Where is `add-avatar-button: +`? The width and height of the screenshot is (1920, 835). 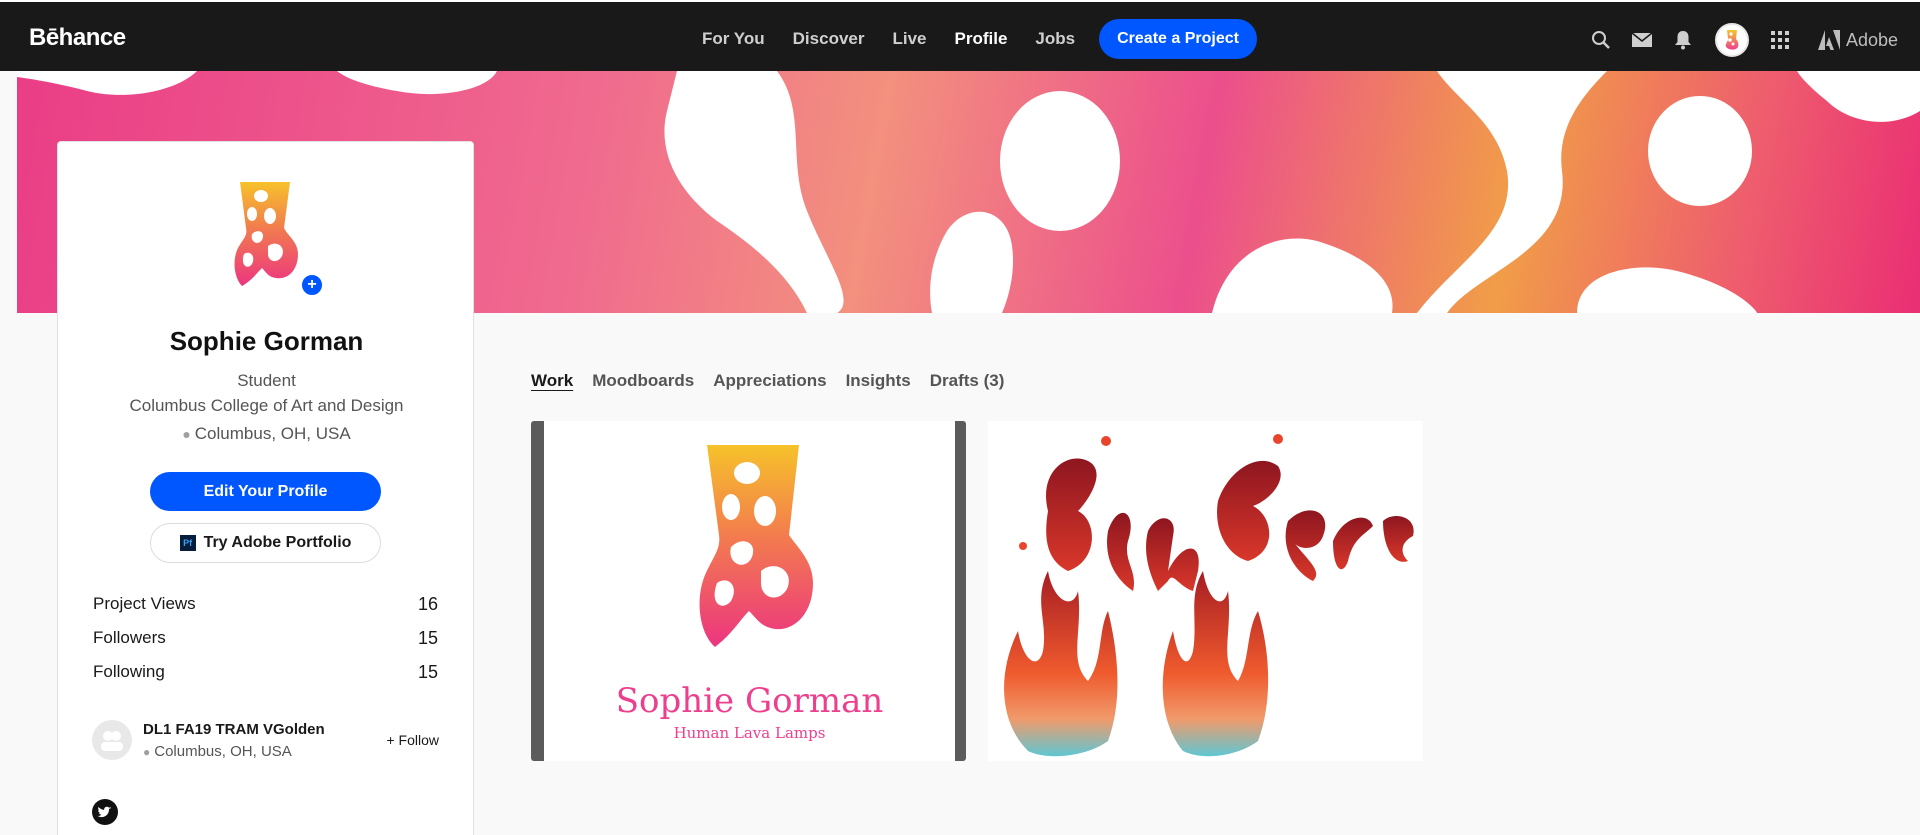 add-avatar-button: + is located at coordinates (312, 285).